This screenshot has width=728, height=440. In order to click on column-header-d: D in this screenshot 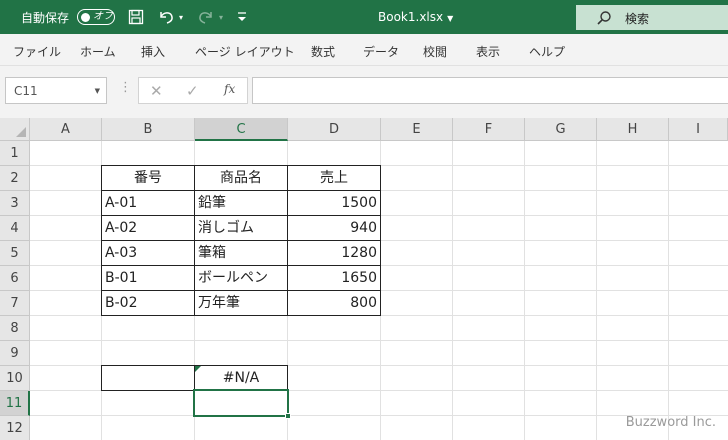, I will do `click(334, 129)`.